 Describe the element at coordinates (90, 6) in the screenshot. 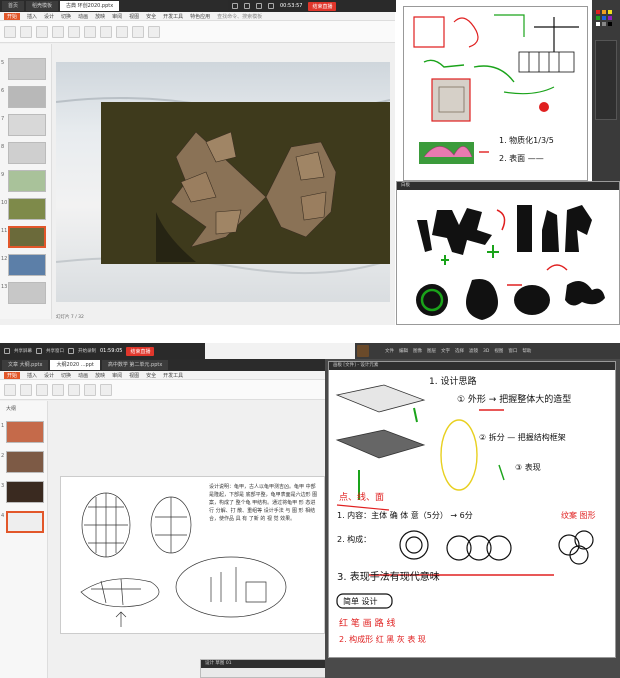

I see `tab-document: 古典 环创2020.pptx` at that location.